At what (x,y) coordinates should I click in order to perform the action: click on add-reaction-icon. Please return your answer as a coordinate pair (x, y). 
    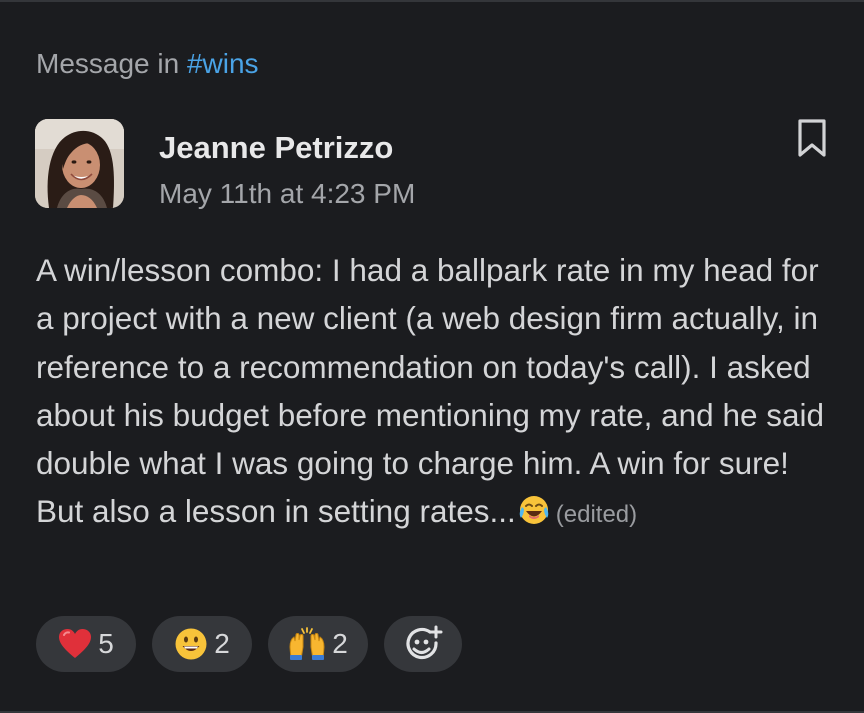
    Looking at the image, I should click on (423, 644).